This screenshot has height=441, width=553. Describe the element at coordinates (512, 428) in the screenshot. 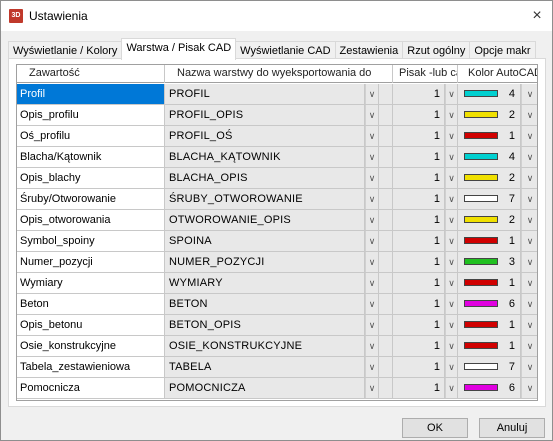

I see `cancel-button: Anuluj` at that location.